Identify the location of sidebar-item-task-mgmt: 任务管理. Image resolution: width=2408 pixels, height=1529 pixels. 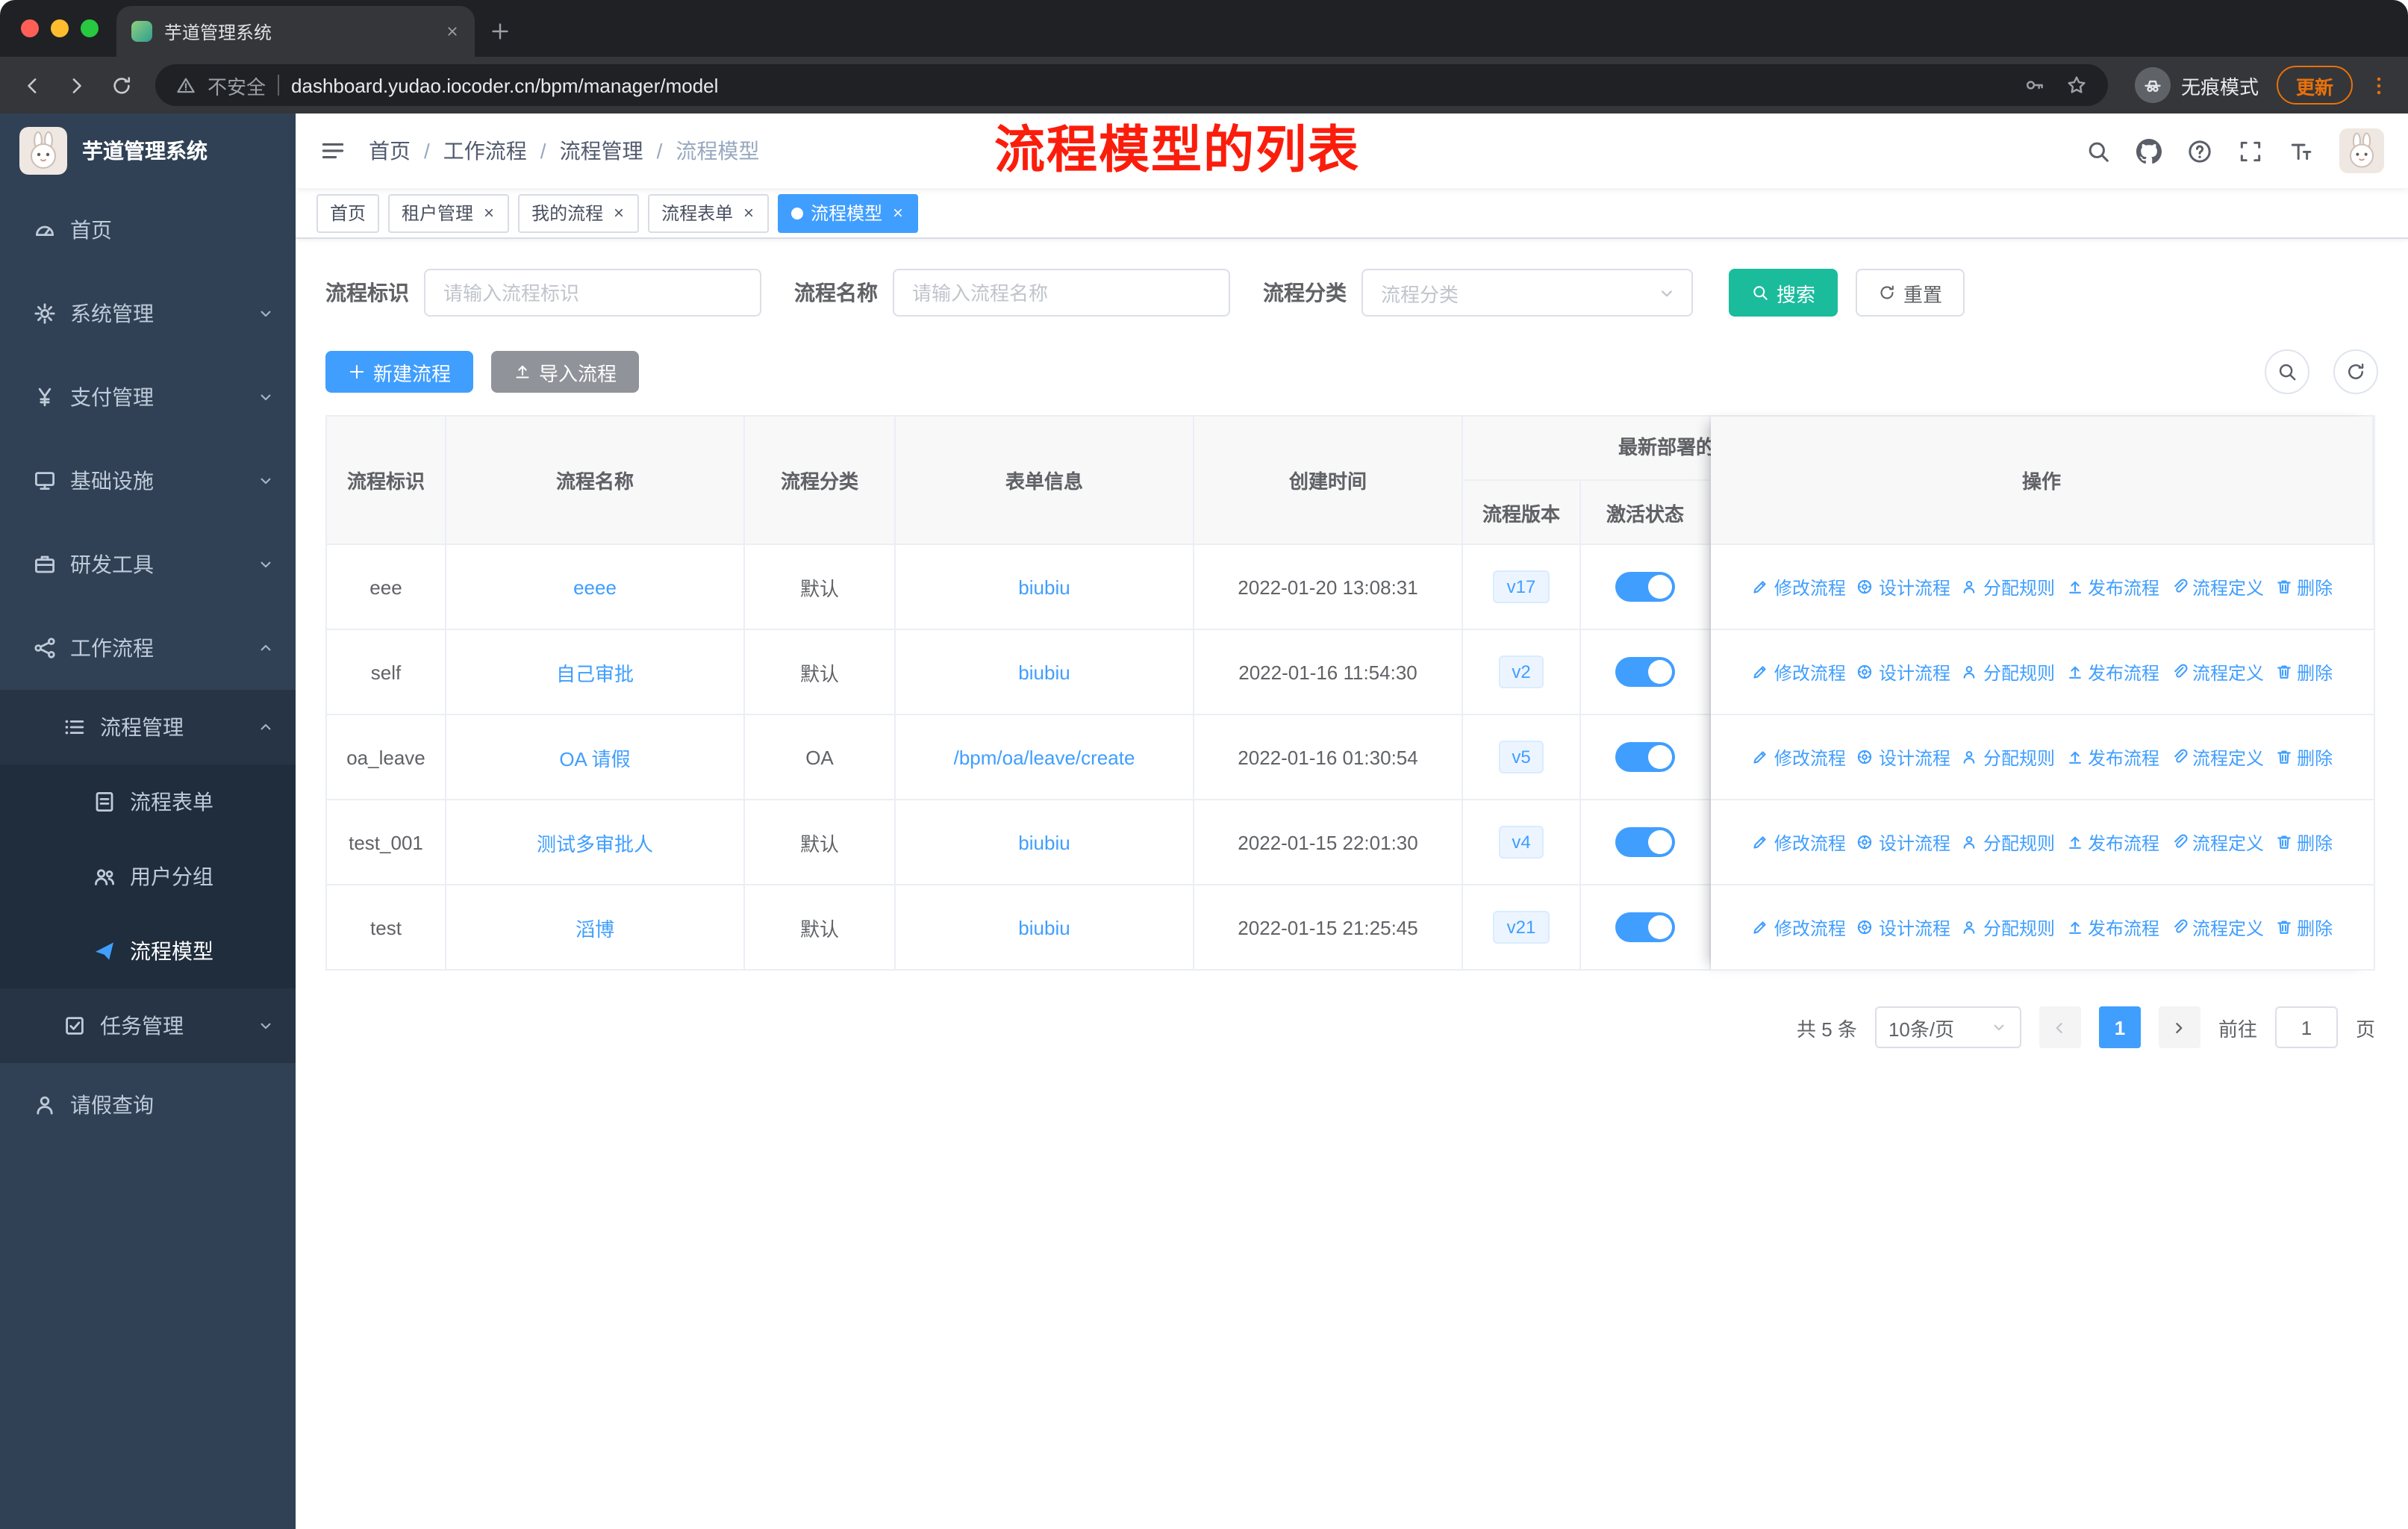
(148, 1026).